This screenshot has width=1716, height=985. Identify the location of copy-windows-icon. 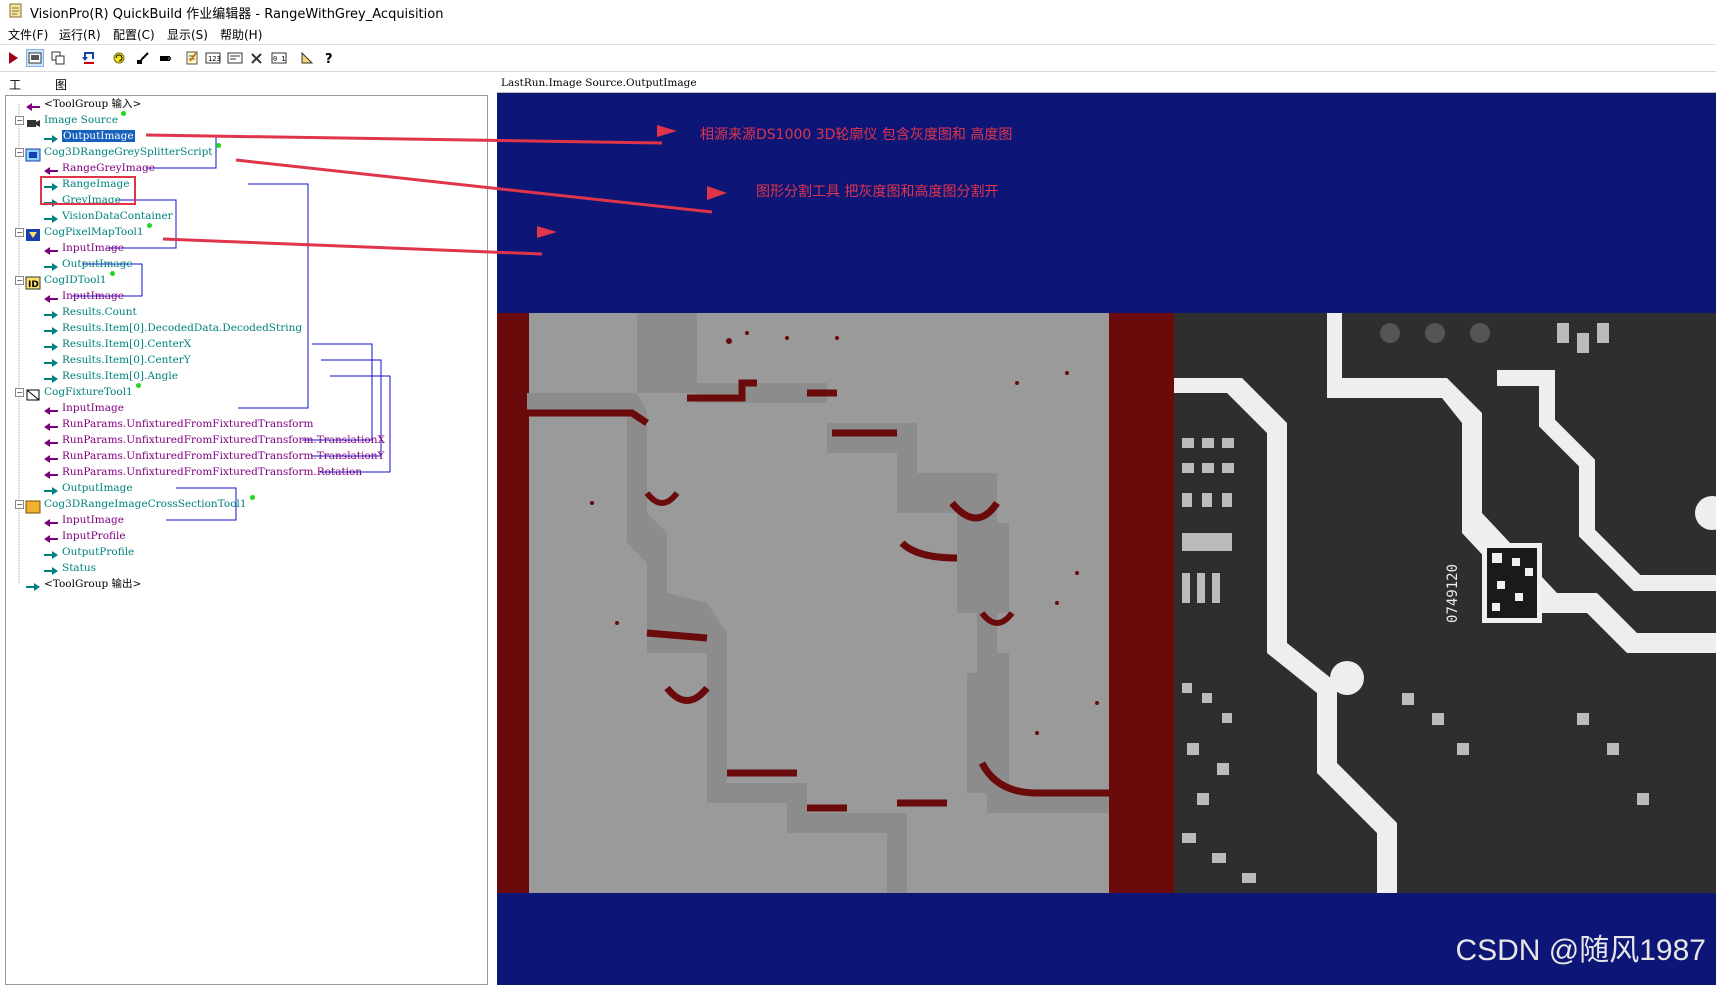
(58, 58).